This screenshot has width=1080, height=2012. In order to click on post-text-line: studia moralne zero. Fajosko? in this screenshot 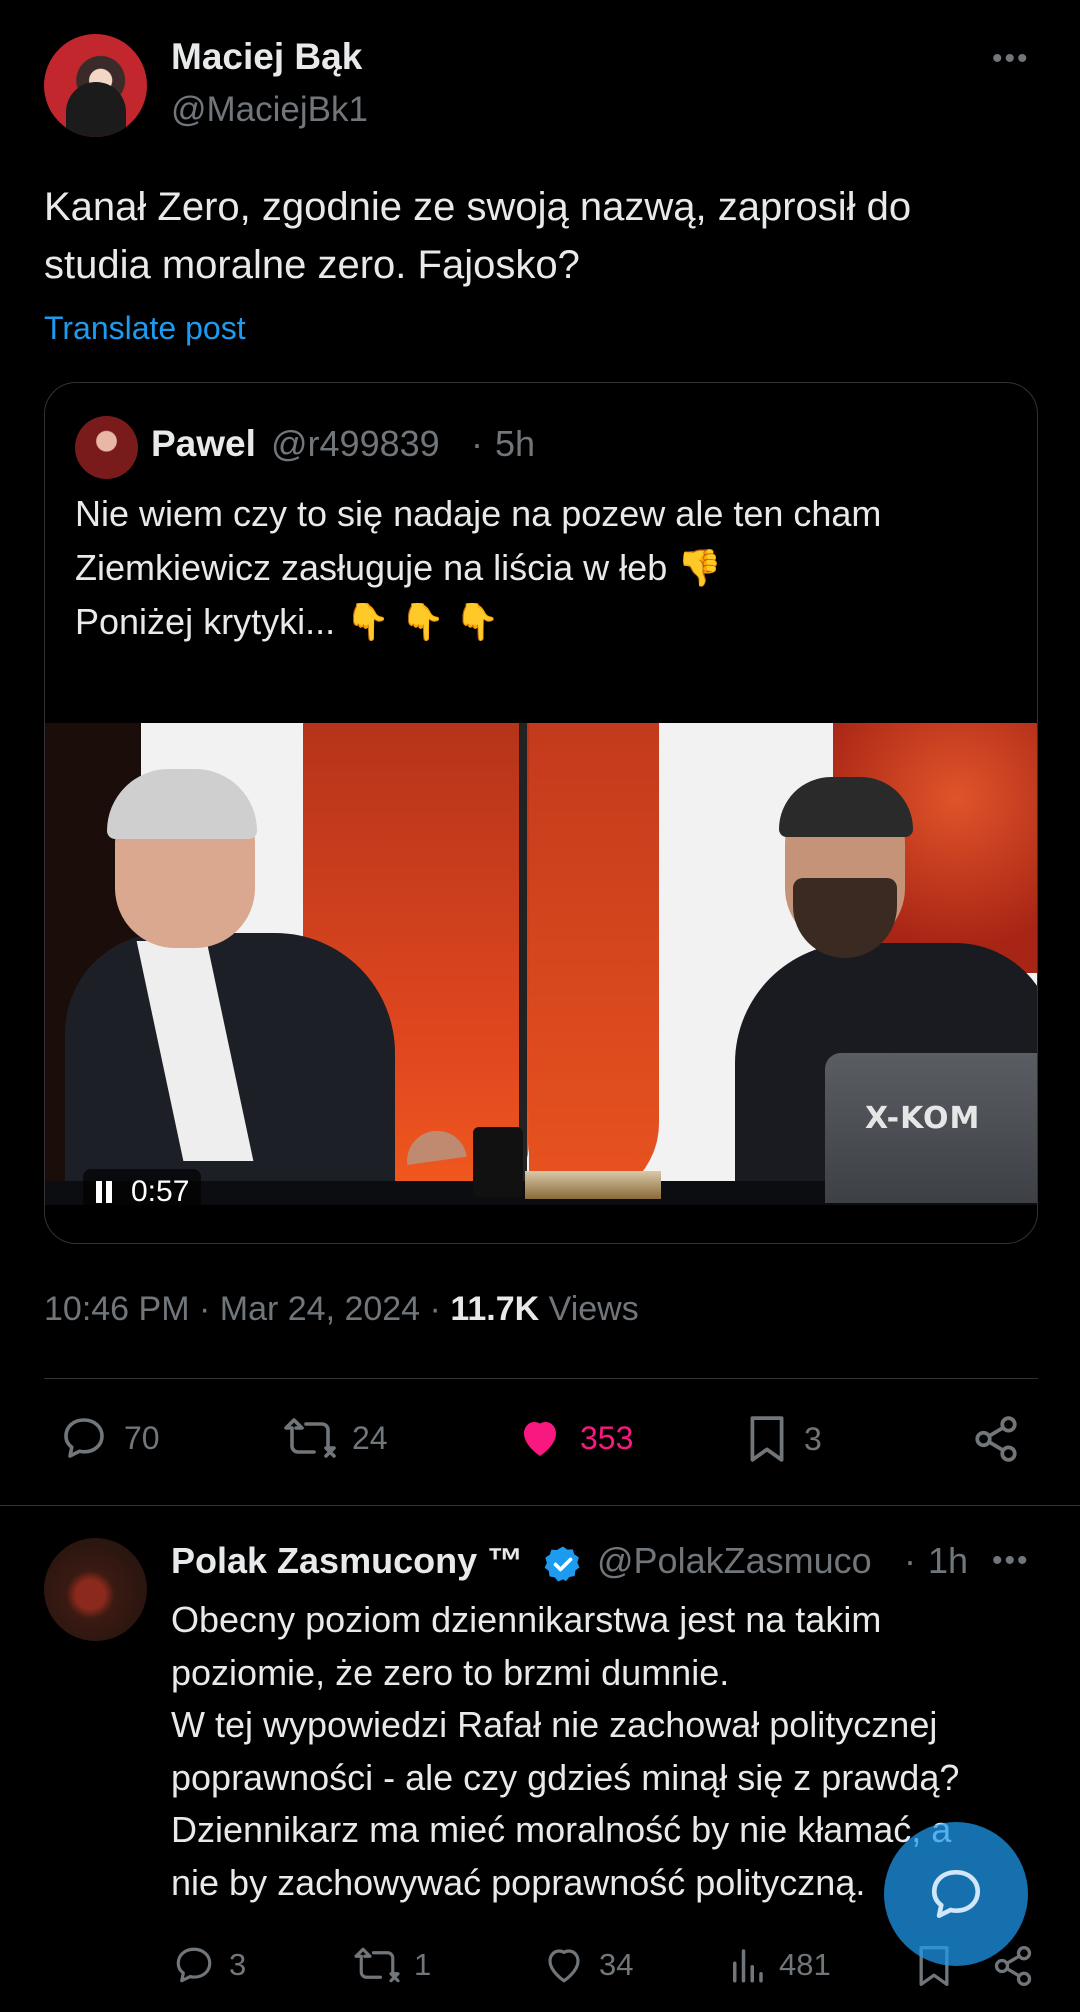, I will do `click(312, 265)`.